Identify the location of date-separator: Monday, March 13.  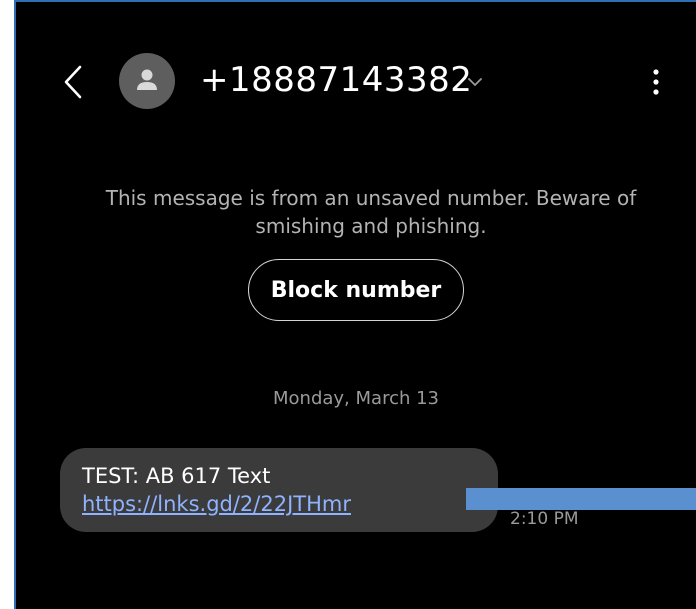
(356, 398).